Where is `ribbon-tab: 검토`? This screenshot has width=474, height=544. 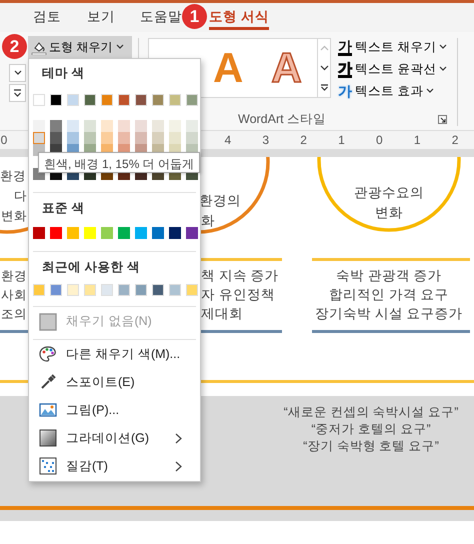 ribbon-tab: 검토 is located at coordinates (47, 17).